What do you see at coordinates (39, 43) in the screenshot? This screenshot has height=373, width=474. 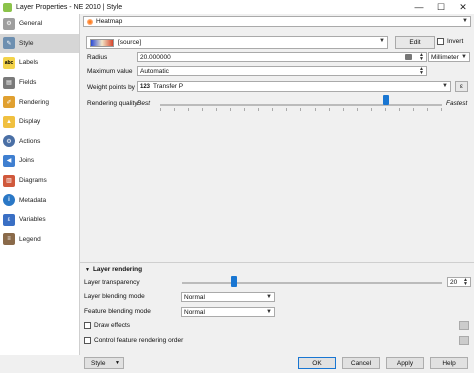 I see `sidebar-item-style: ✎ Style` at bounding box center [39, 43].